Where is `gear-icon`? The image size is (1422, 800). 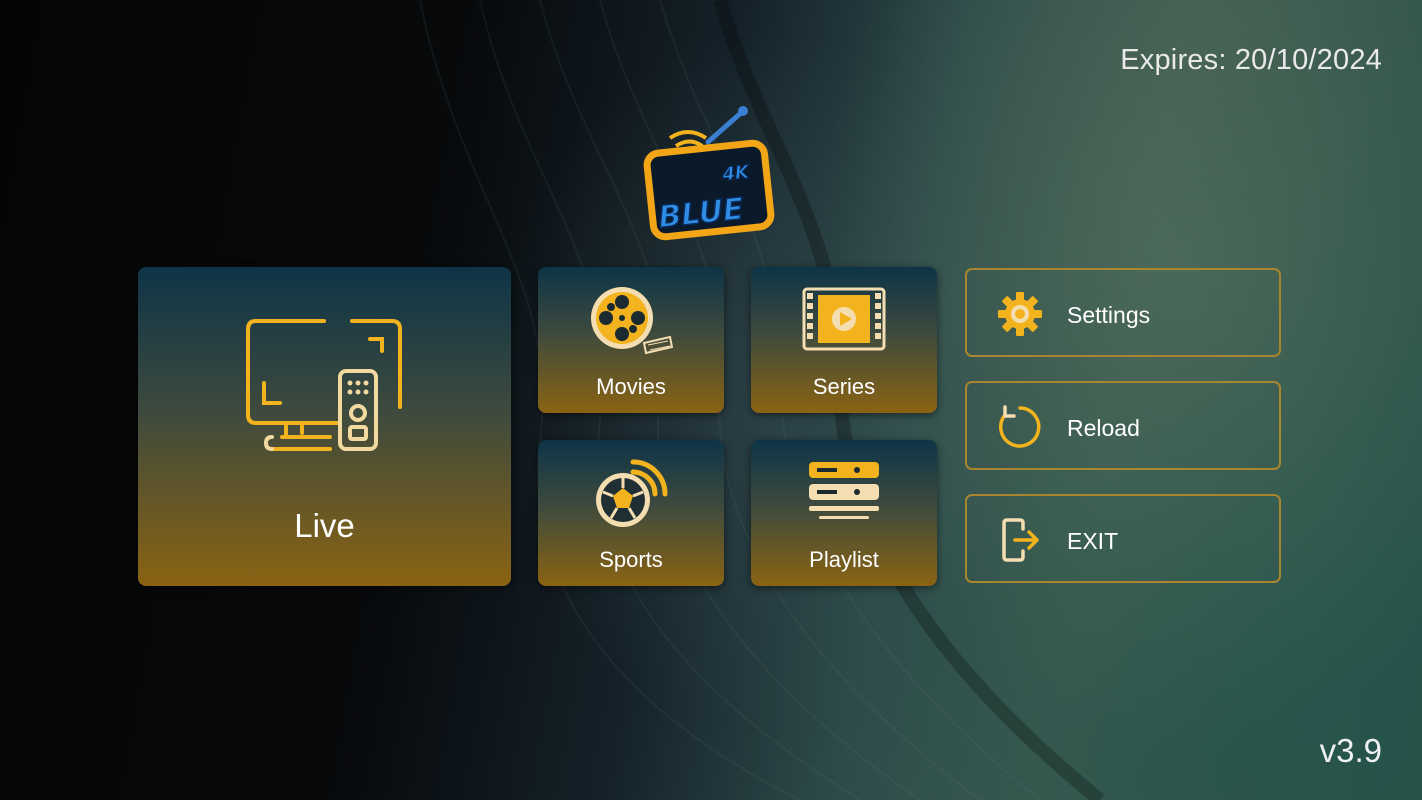 gear-icon is located at coordinates (1020, 314).